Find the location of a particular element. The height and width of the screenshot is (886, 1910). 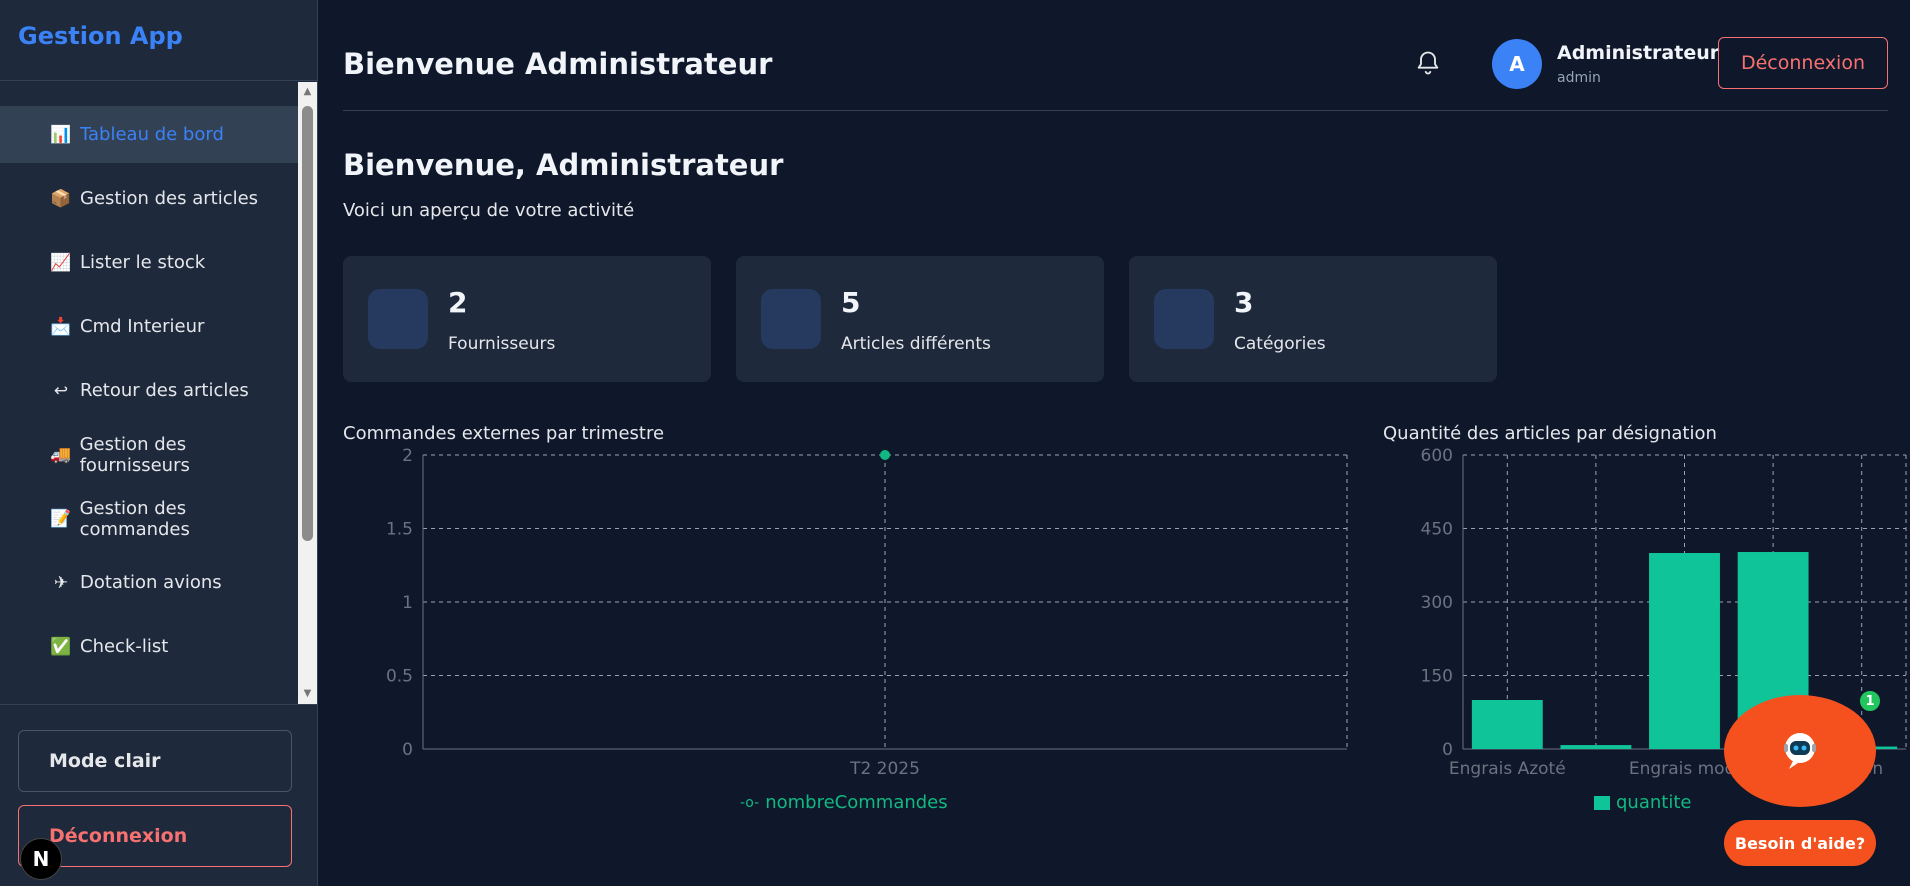

legend-quantite: quantite is located at coordinates (1642, 802).